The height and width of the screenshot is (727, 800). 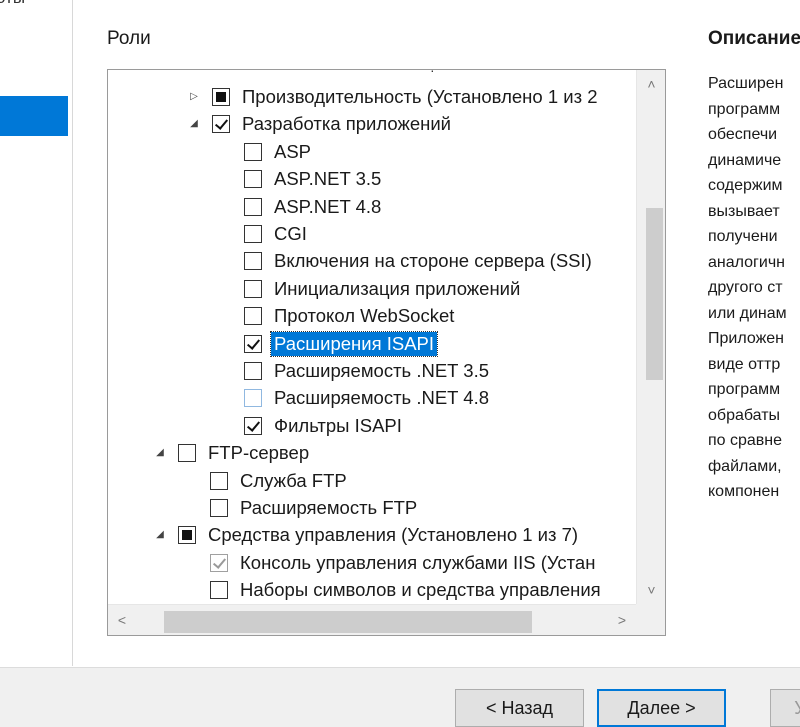 I want to click on description-line: Расширен, so click(x=746, y=83).